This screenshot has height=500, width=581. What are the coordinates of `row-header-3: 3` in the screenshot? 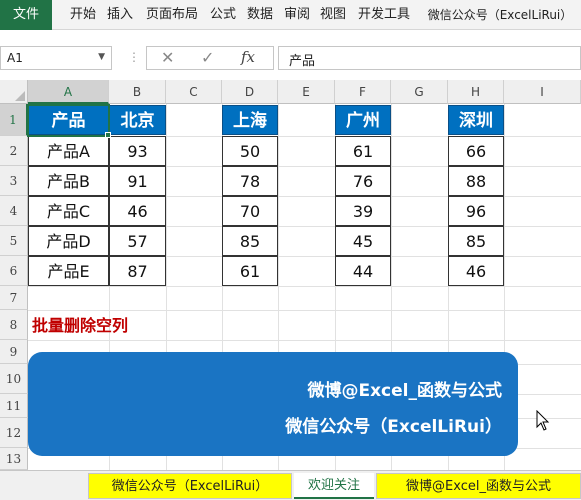 It's located at (14, 181).